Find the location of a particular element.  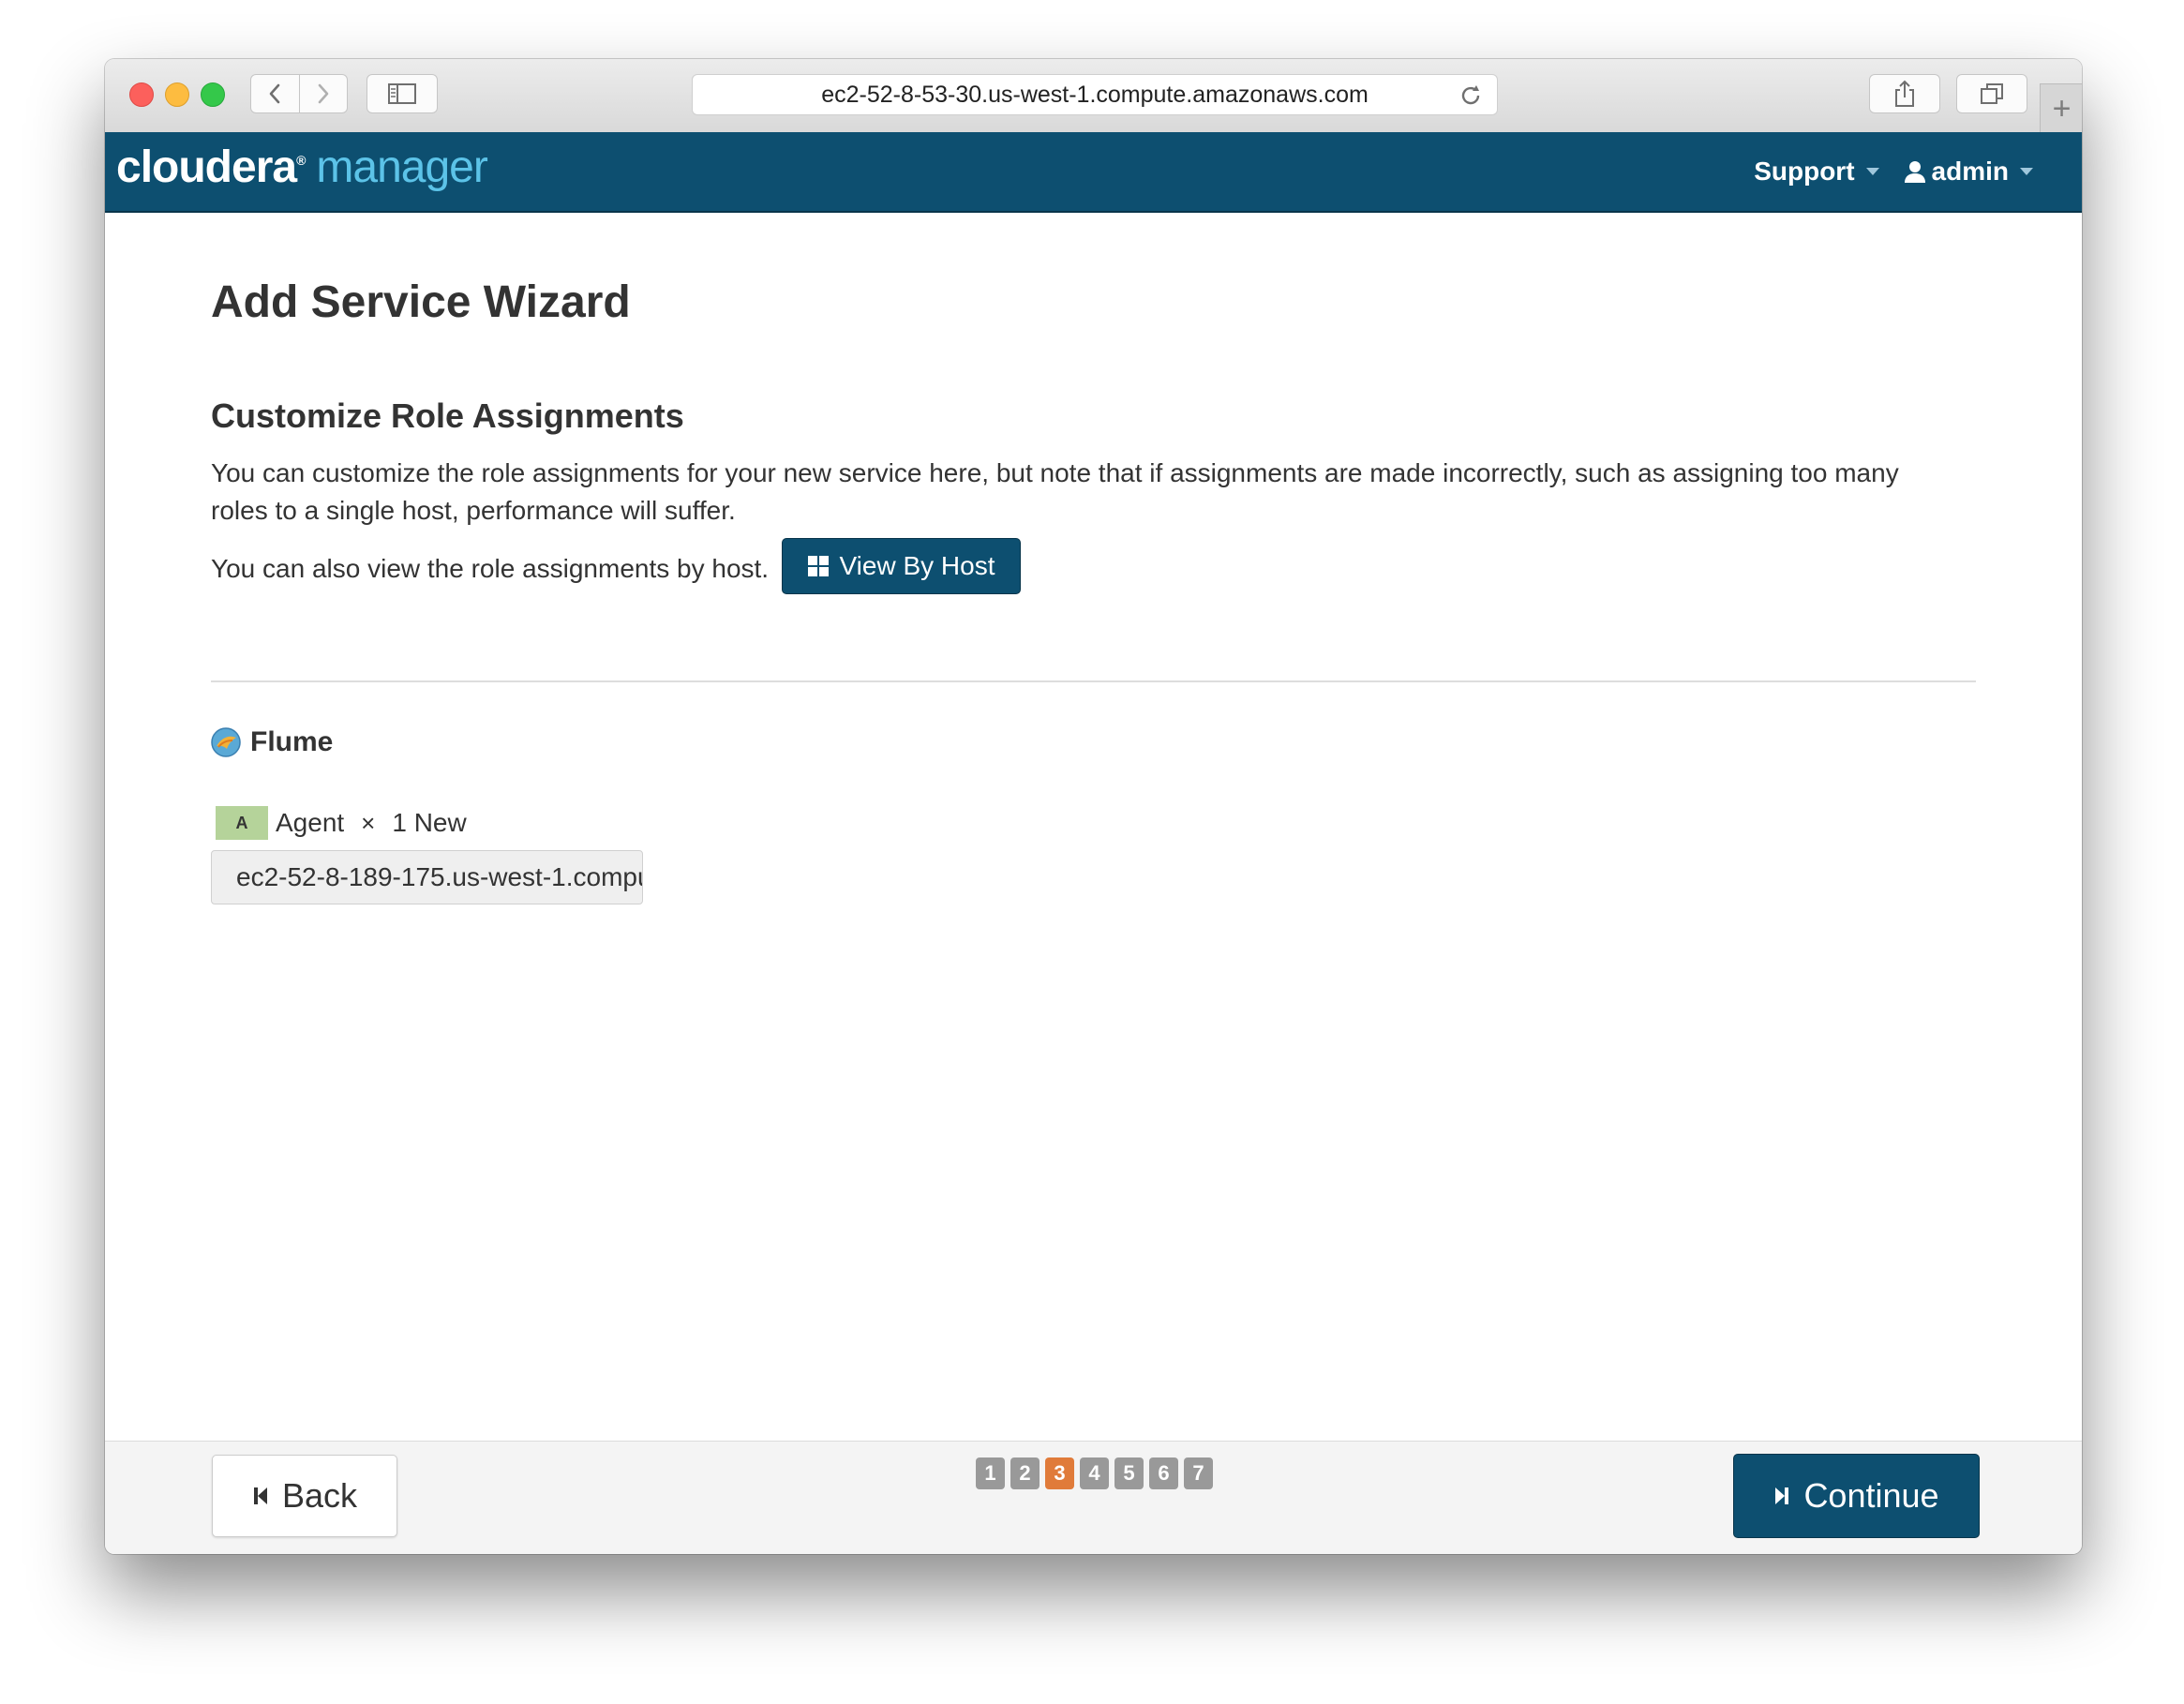

wizard-steps: 1 2 3 4 5 6 7 is located at coordinates (1095, 1473).